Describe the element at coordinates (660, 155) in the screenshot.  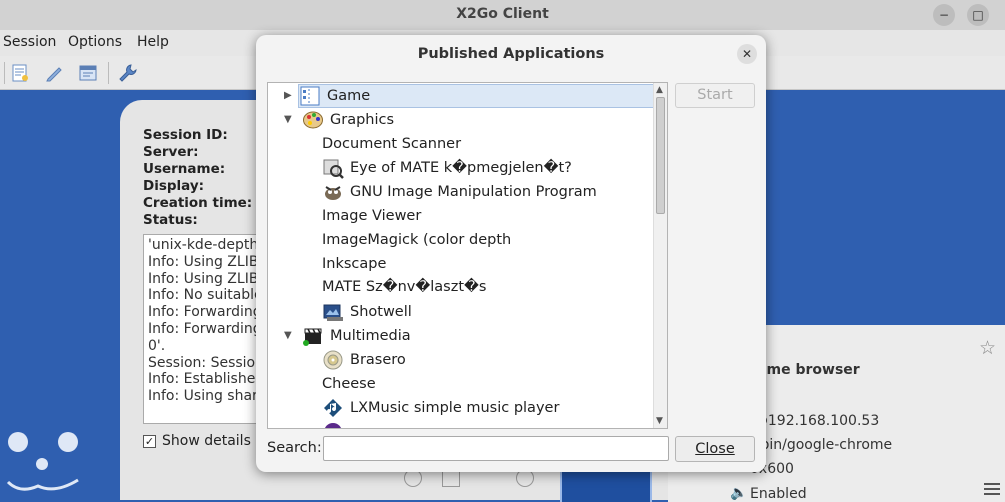
I see `scrollbar-thumb` at that location.